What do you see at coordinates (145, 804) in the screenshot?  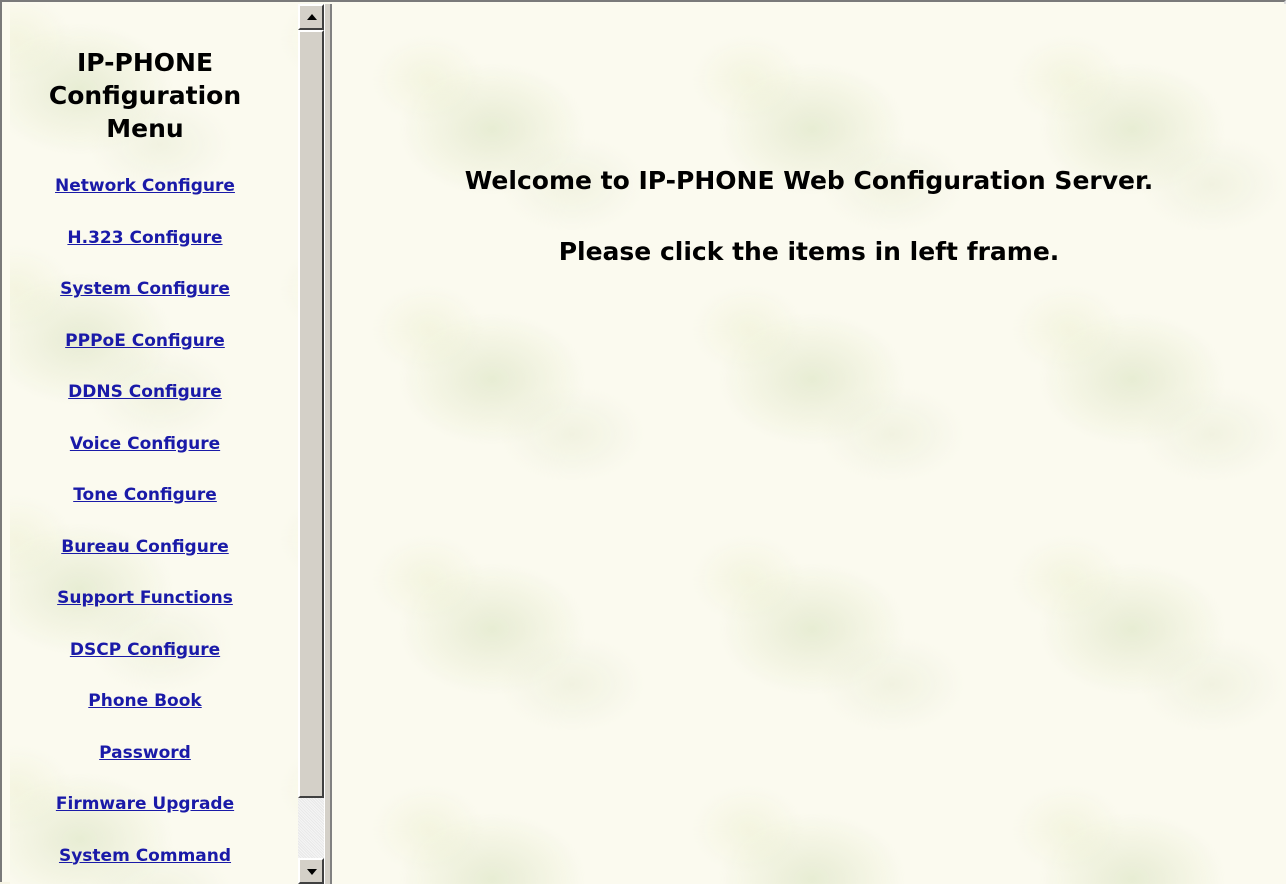 I see `firmware-upgrade-link: Firmware Upgrade` at bounding box center [145, 804].